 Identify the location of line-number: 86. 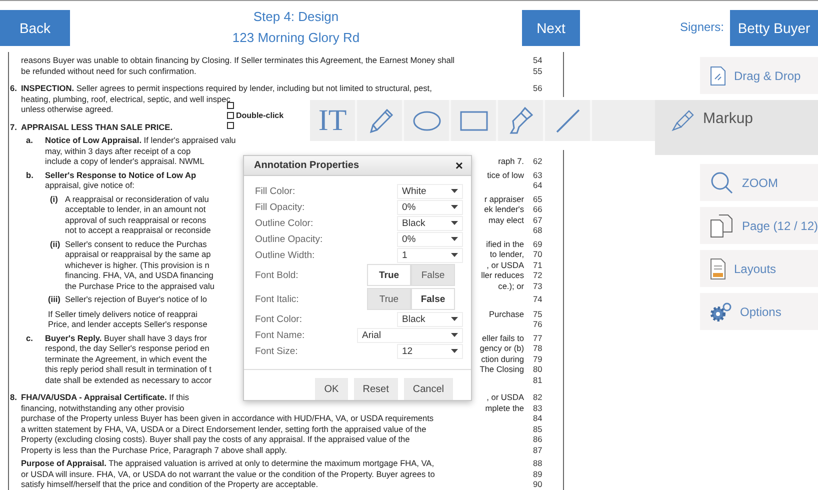
(537, 439).